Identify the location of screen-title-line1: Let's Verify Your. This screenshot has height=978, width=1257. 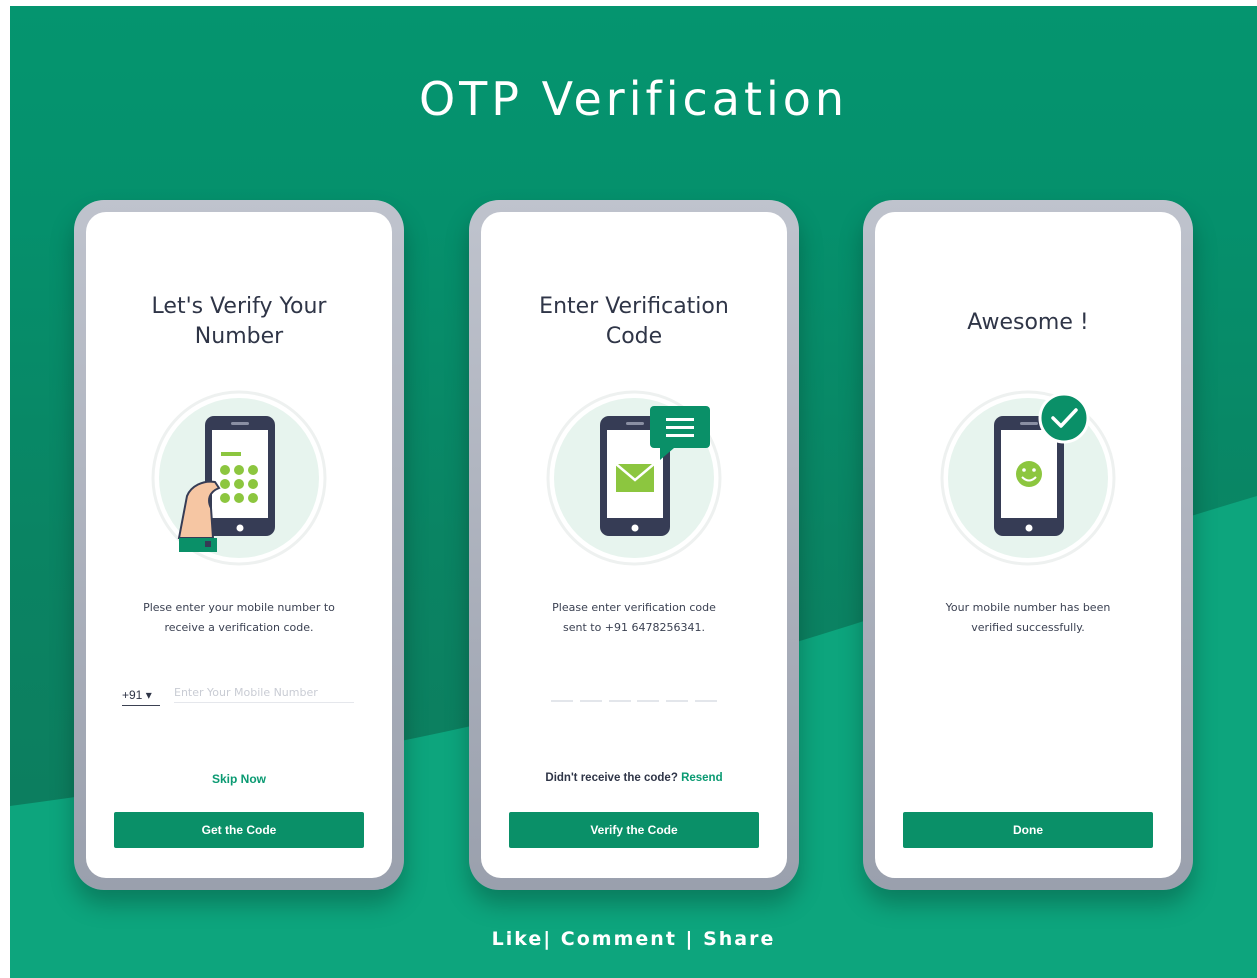
(239, 306).